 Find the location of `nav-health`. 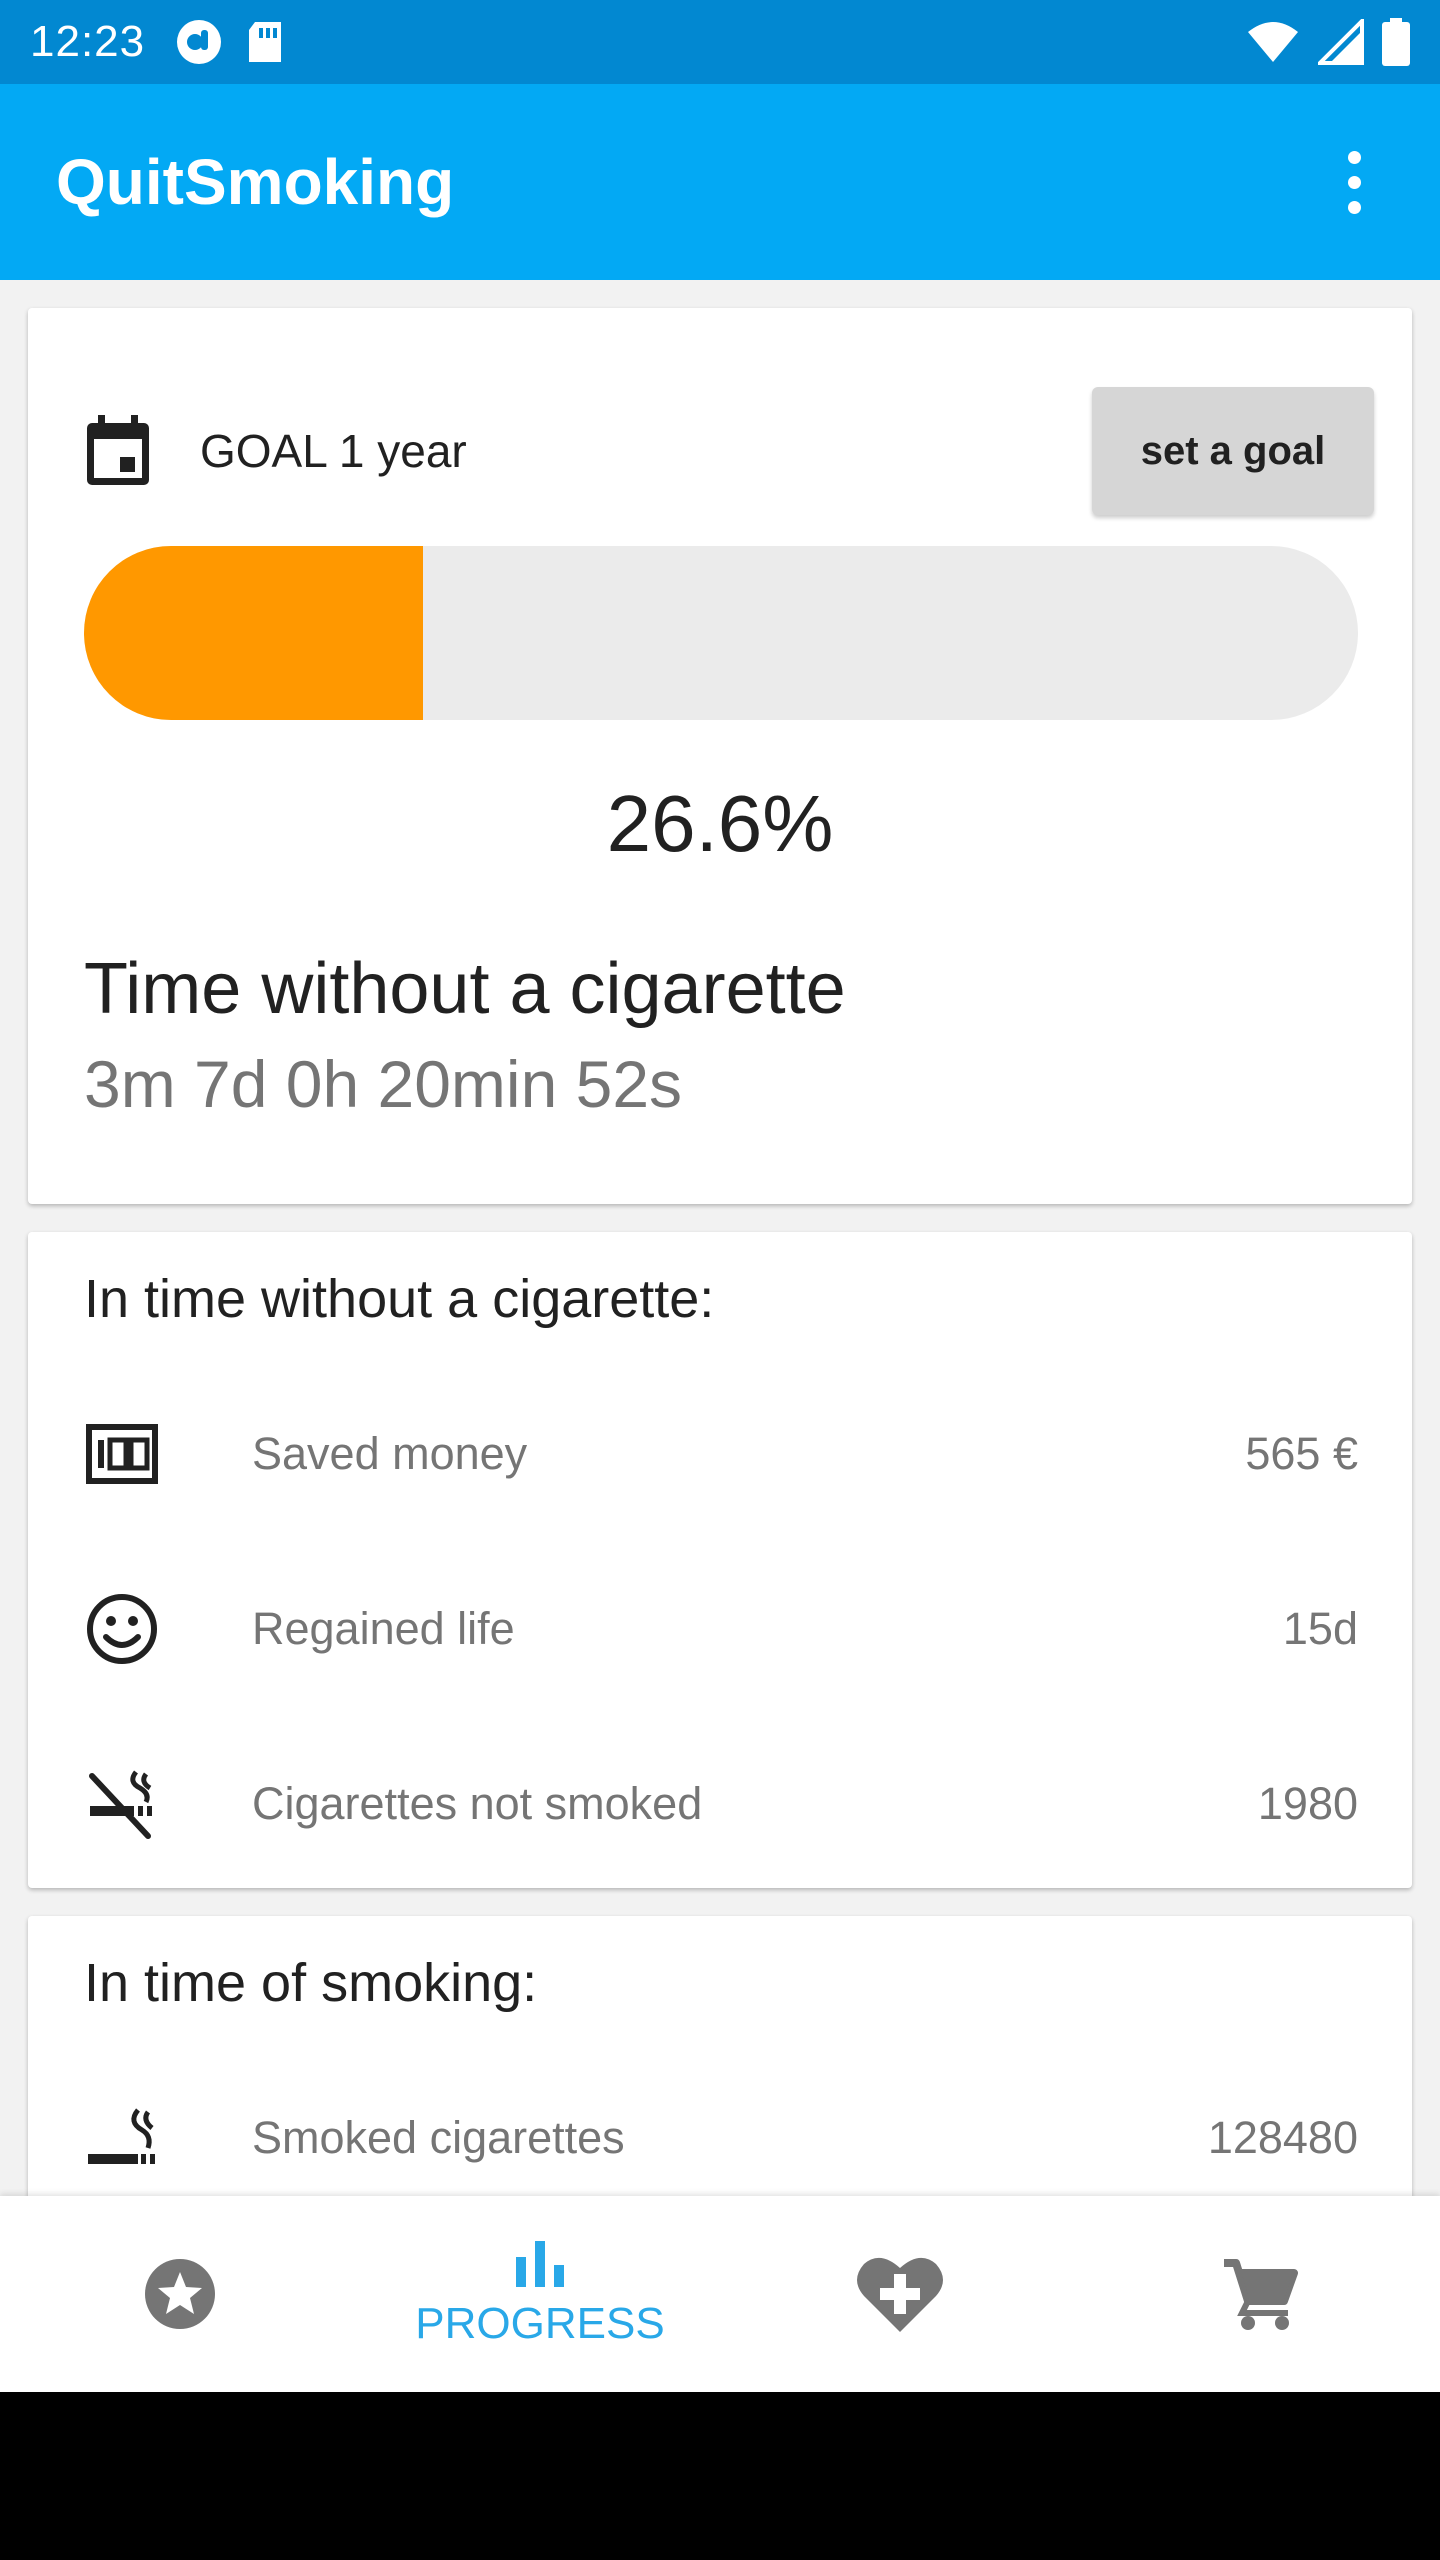

nav-health is located at coordinates (900, 2294).